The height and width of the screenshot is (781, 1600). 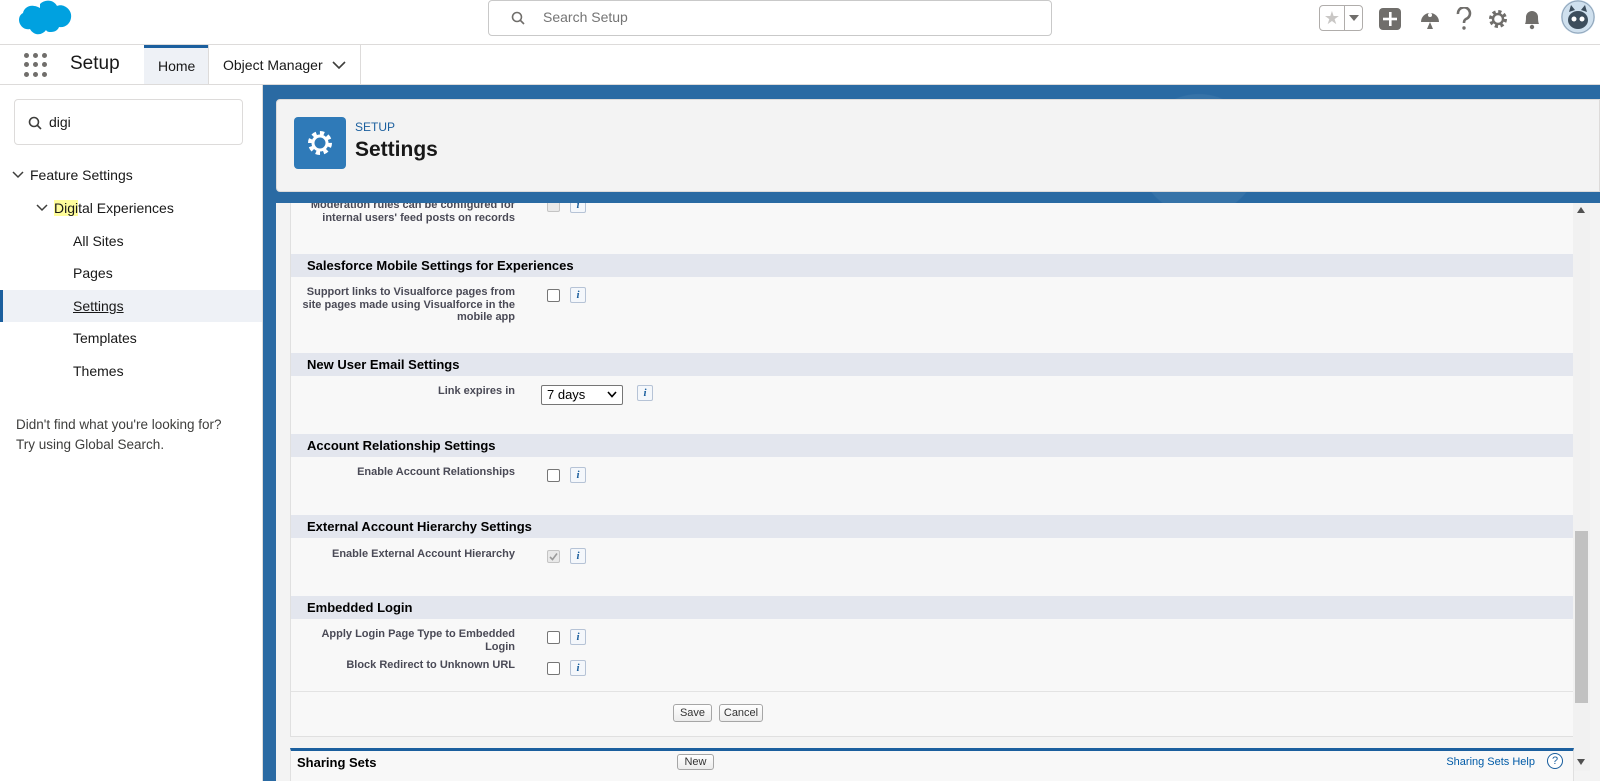 What do you see at coordinates (1581, 762) in the screenshot?
I see `scroll-down-arrow-icon` at bounding box center [1581, 762].